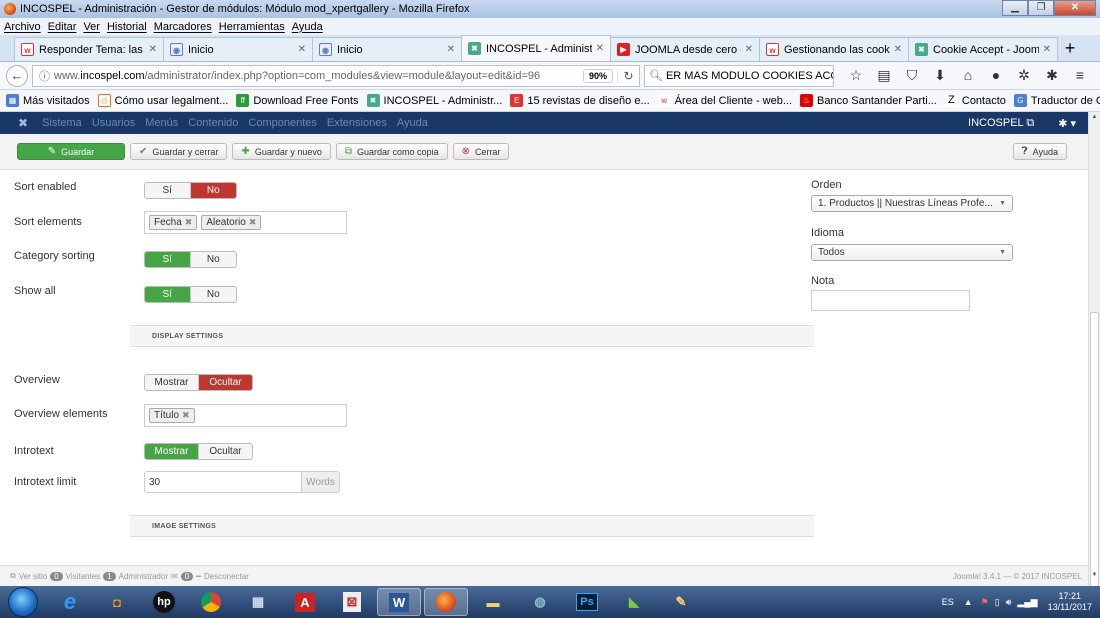 This screenshot has width=1100, height=618. What do you see at coordinates (446, 602) in the screenshot?
I see `firefox-taskbar-icon` at bounding box center [446, 602].